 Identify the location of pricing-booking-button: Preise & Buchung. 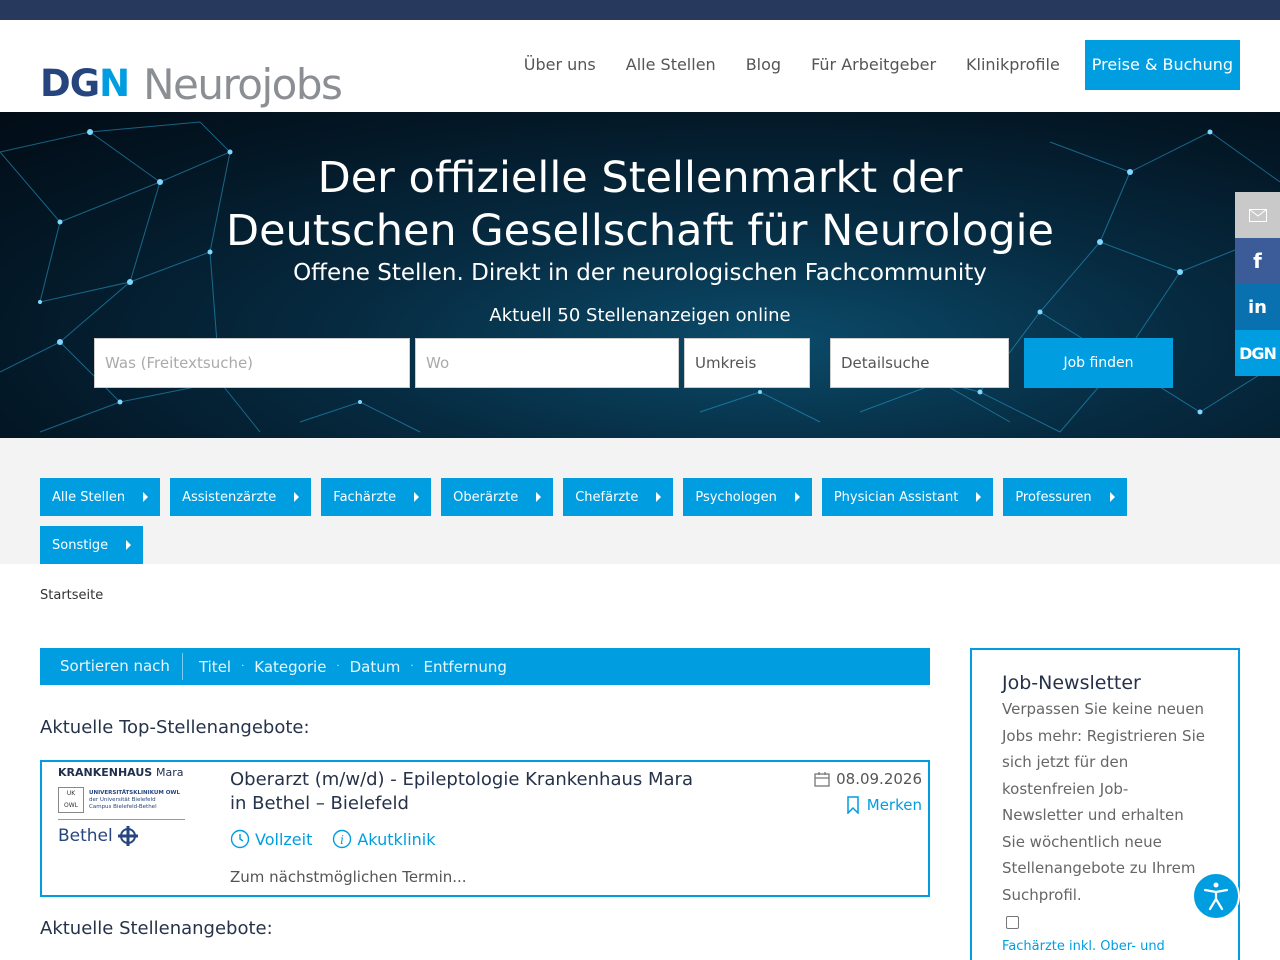
(1162, 65).